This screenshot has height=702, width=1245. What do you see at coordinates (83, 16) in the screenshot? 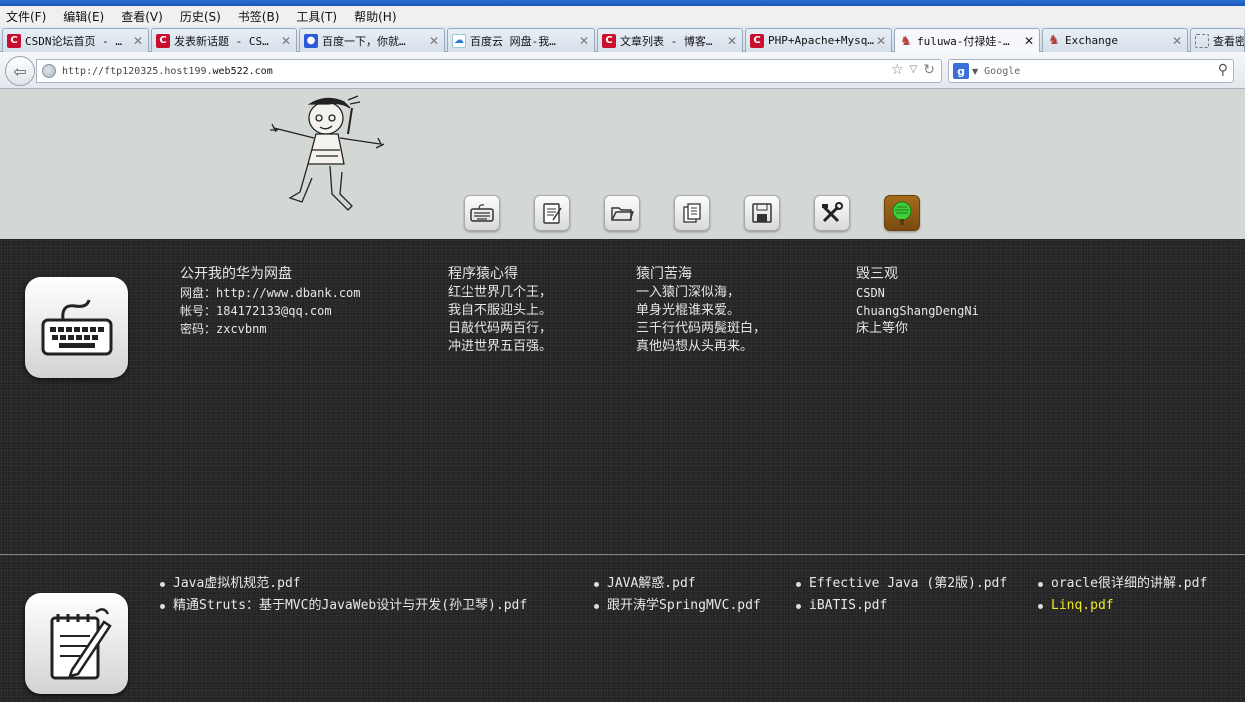
I see `menu-edit: 编辑(E)` at bounding box center [83, 16].